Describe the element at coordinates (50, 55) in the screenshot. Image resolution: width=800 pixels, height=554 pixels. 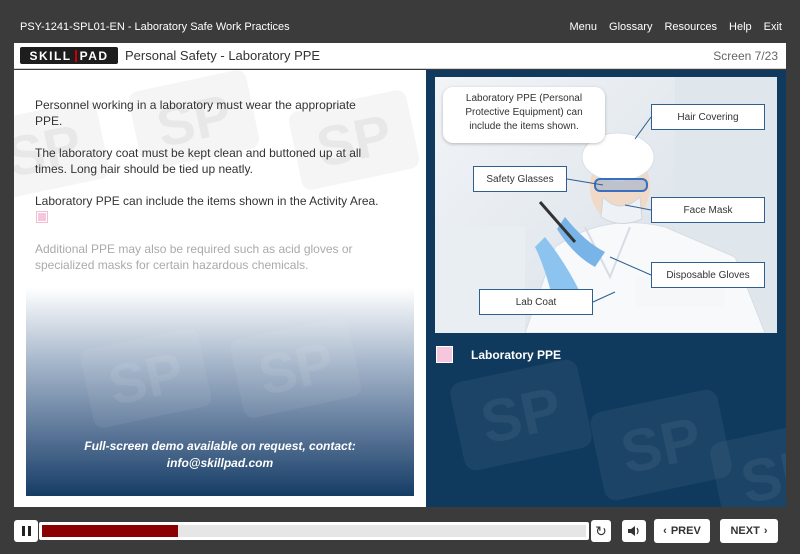
I see `logo-text-skill: SKILL` at that location.